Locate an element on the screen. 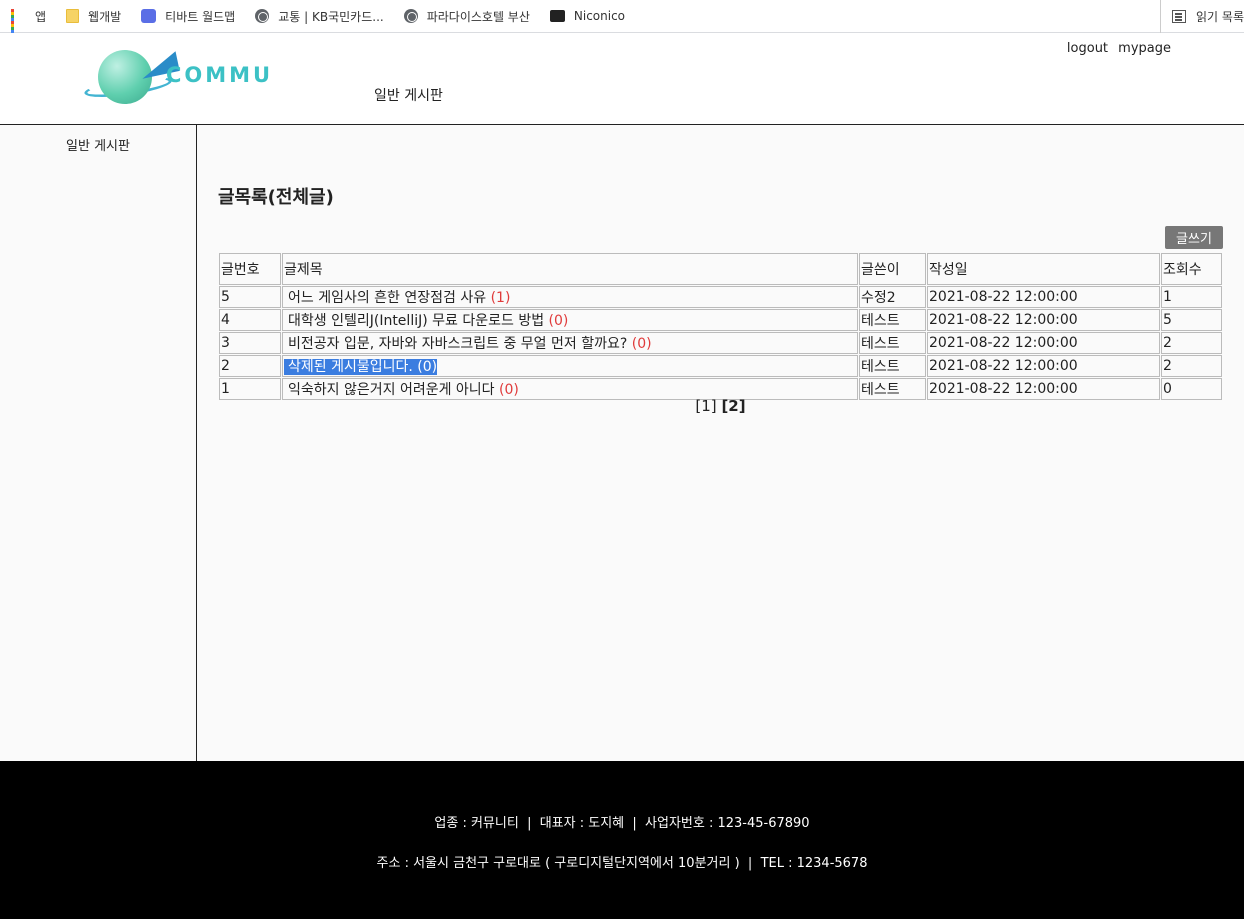 This screenshot has width=1244, height=919. write-button: 글쓰기 is located at coordinates (1194, 237).